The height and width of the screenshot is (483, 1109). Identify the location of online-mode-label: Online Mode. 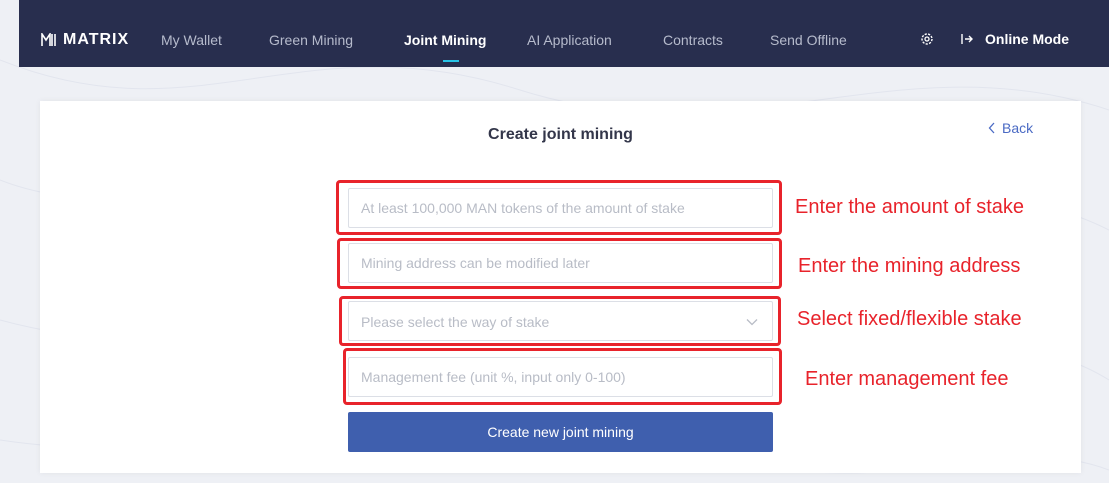
(1027, 39).